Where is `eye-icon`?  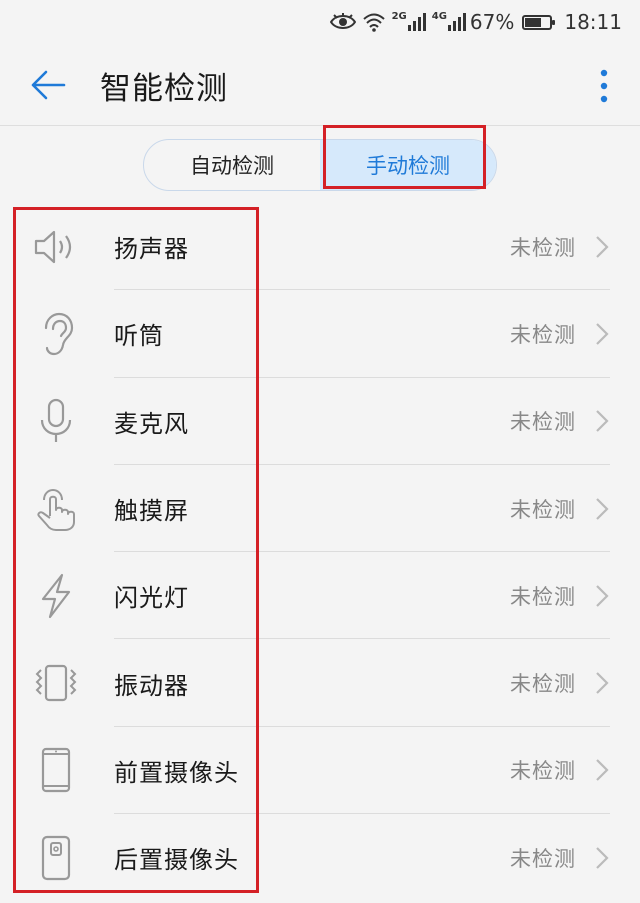
eye-icon is located at coordinates (342, 22).